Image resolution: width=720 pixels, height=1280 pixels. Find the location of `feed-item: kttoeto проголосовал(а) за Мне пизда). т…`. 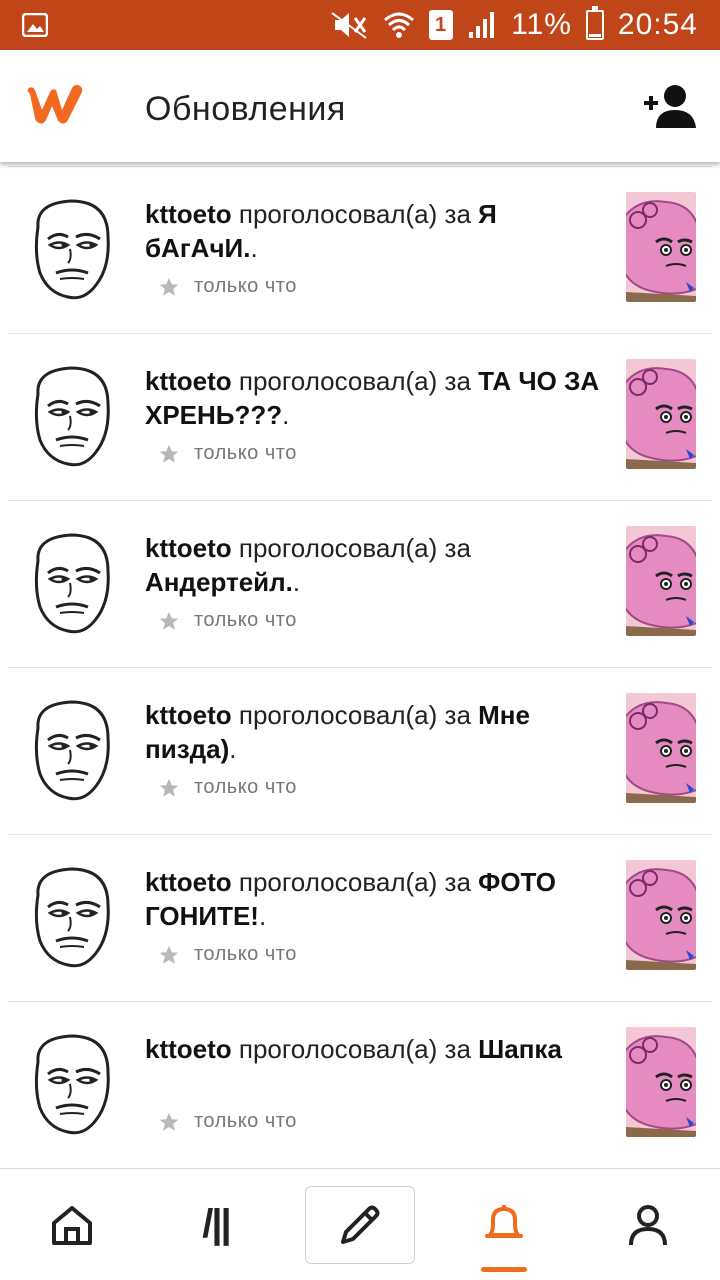

feed-item: kttoeto проголосовал(а) за Мне пизда). т… is located at coordinates (360, 751).